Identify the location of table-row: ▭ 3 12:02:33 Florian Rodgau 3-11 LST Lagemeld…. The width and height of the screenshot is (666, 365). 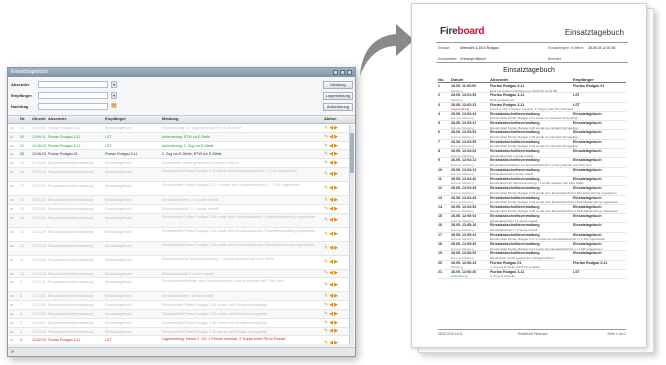
(181, 340).